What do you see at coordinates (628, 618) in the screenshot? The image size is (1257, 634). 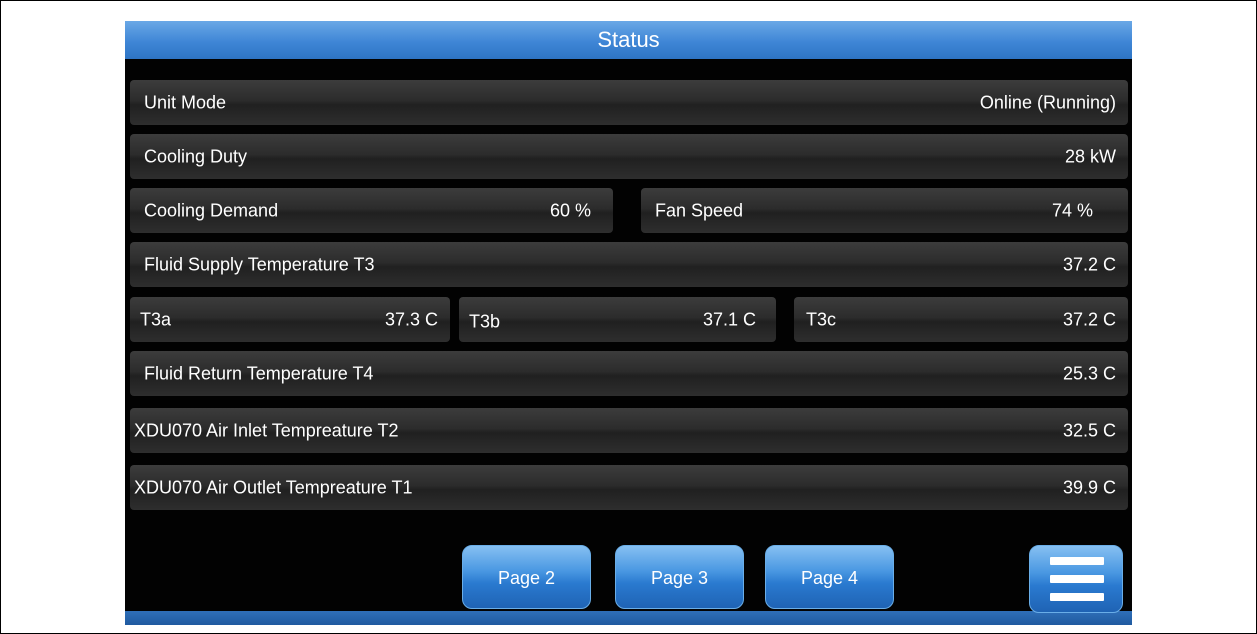 I see `bottom-strip` at bounding box center [628, 618].